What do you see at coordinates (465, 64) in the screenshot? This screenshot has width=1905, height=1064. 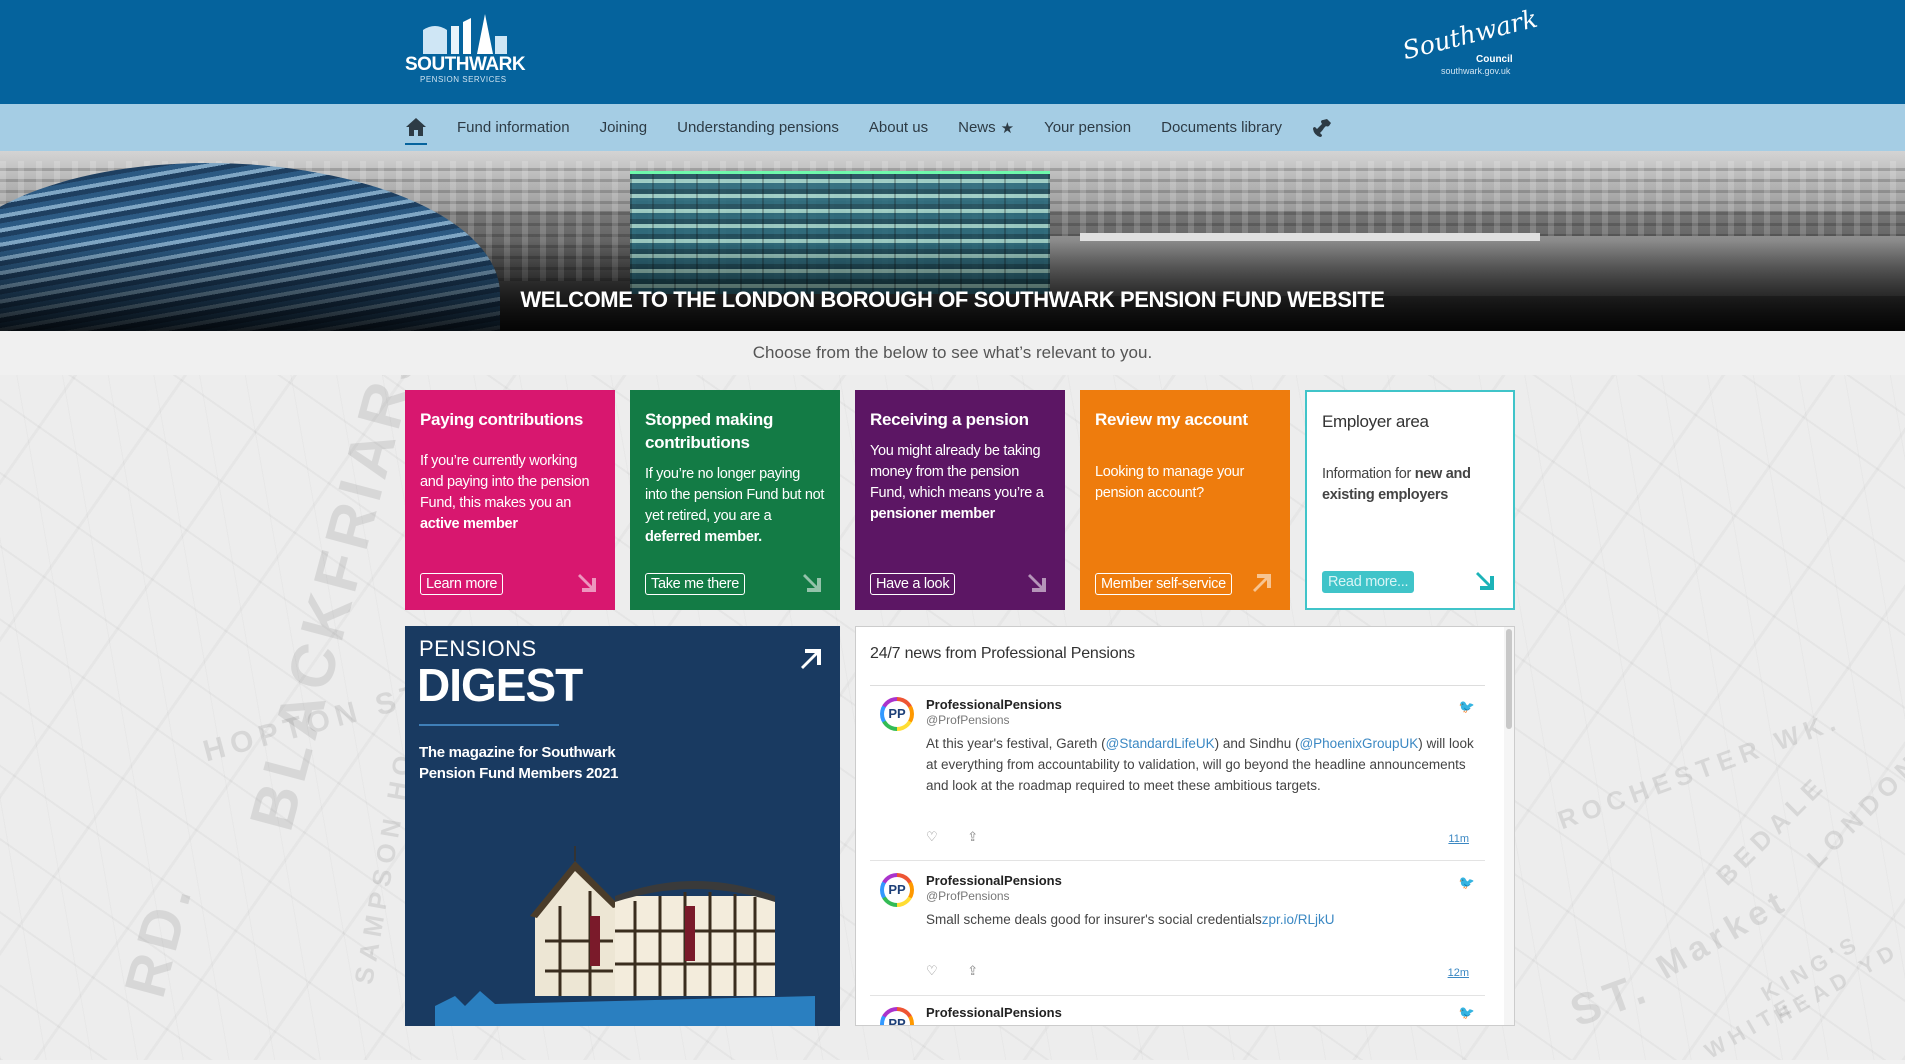 I see `logo-wordmark: SOUTHWARK` at bounding box center [465, 64].